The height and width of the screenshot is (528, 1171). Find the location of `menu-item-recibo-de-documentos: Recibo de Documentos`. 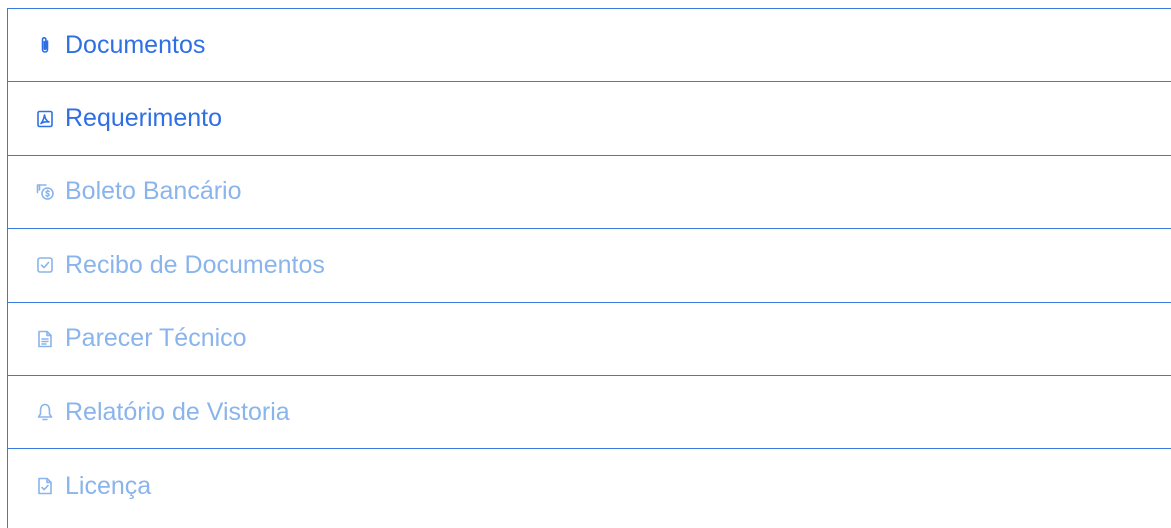

menu-item-recibo-de-documentos: Recibo de Documentos is located at coordinates (589, 266).